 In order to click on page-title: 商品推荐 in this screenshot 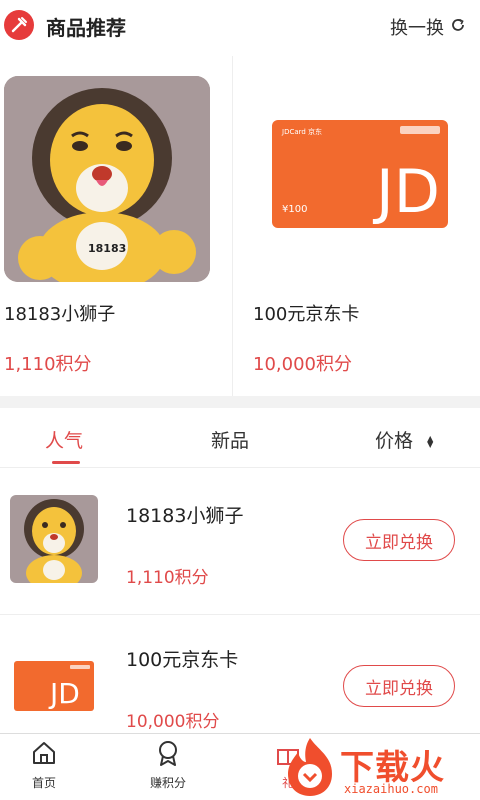, I will do `click(86, 28)`.